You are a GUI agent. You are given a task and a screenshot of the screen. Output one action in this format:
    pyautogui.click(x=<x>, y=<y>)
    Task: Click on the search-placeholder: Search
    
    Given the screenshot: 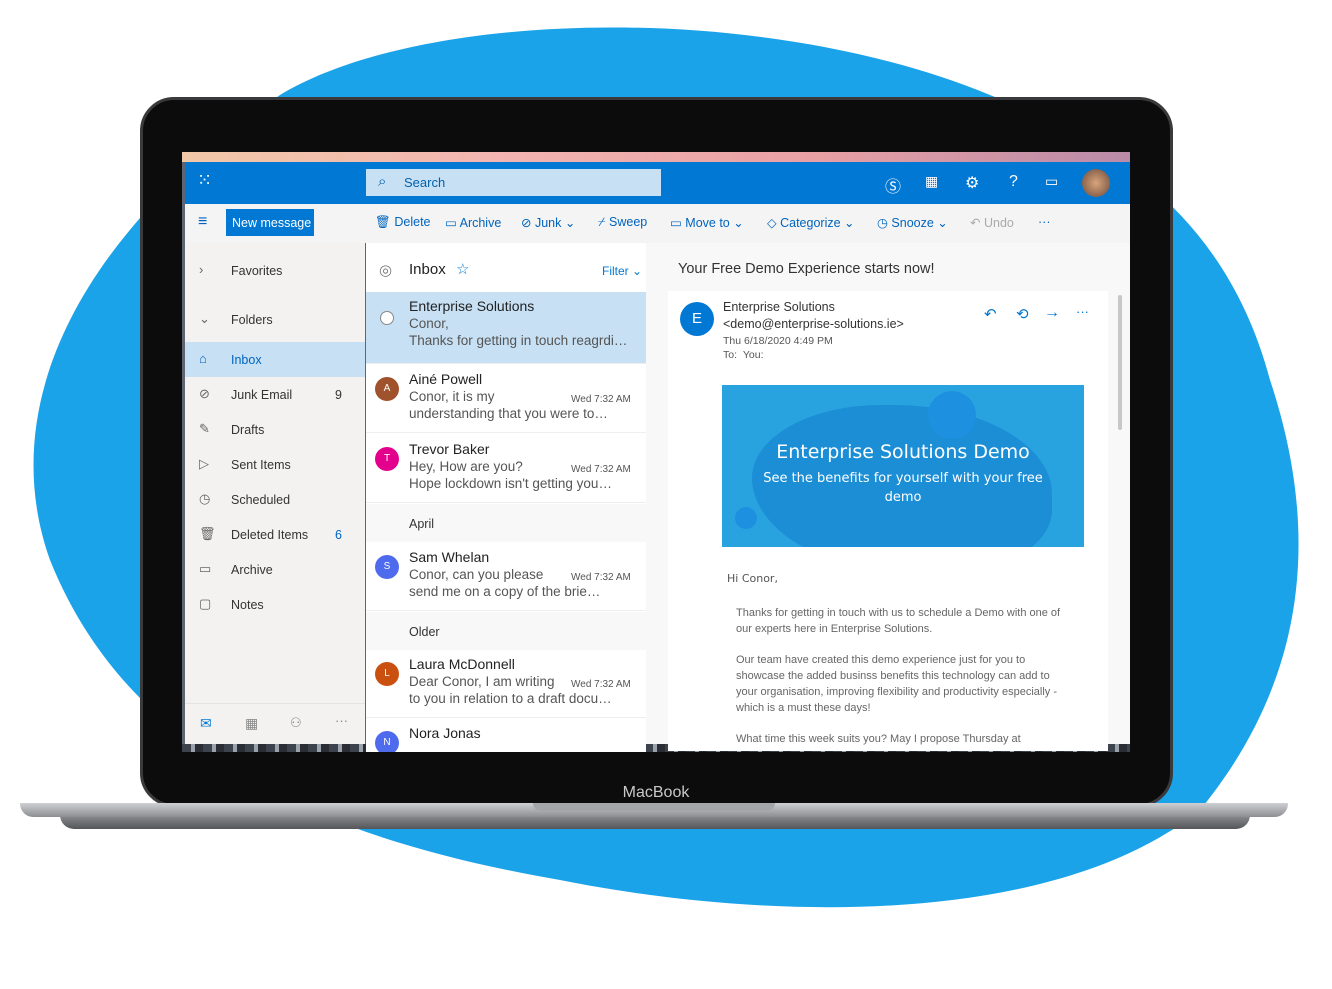 What is the action you would take?
    pyautogui.click(x=425, y=182)
    